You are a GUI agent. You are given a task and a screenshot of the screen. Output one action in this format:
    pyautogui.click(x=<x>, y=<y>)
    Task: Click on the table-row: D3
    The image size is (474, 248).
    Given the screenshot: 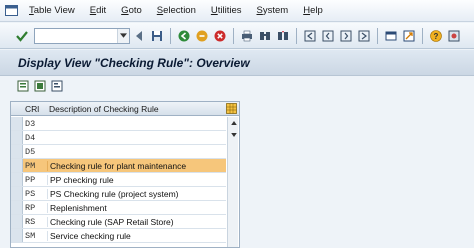 What is the action you would take?
    pyautogui.click(x=118, y=124)
    